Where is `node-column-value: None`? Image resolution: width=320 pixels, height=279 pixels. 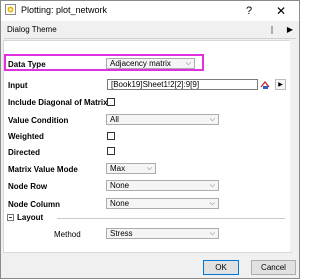
node-column-value: None is located at coordinates (120, 203).